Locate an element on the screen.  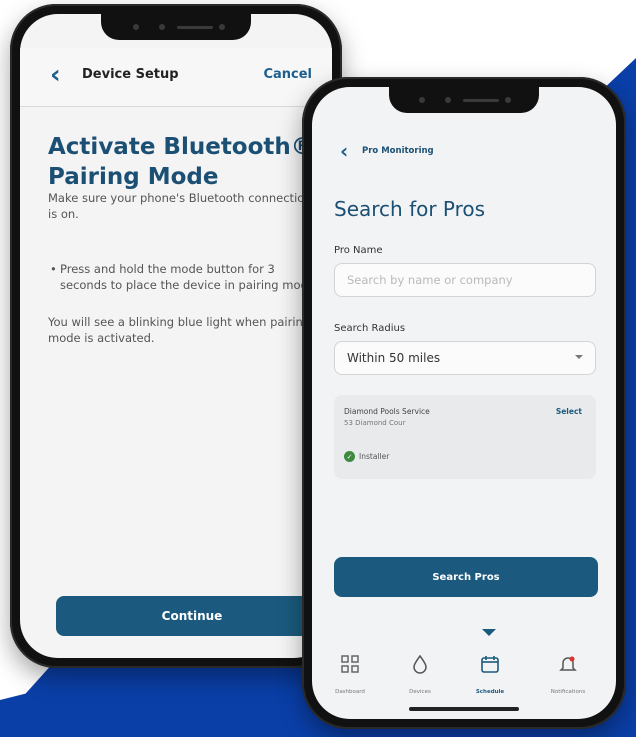
search-radius-label: Search Radius is located at coordinates (370, 328).